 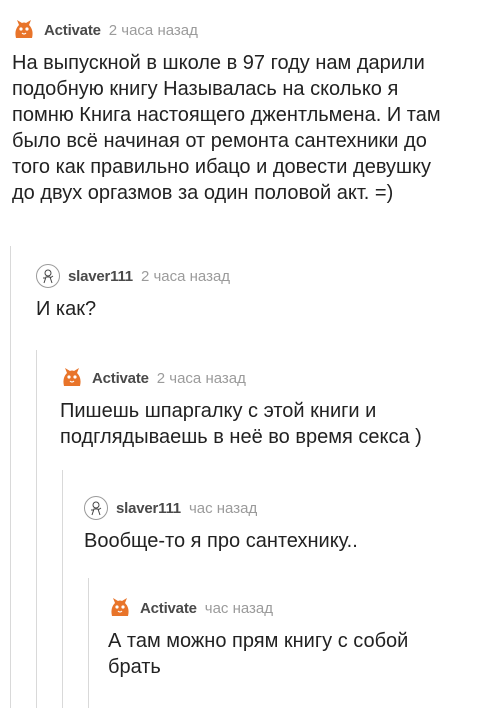 What do you see at coordinates (270, 276) in the screenshot?
I see `comment-header: slaver111 2 часа назад` at bounding box center [270, 276].